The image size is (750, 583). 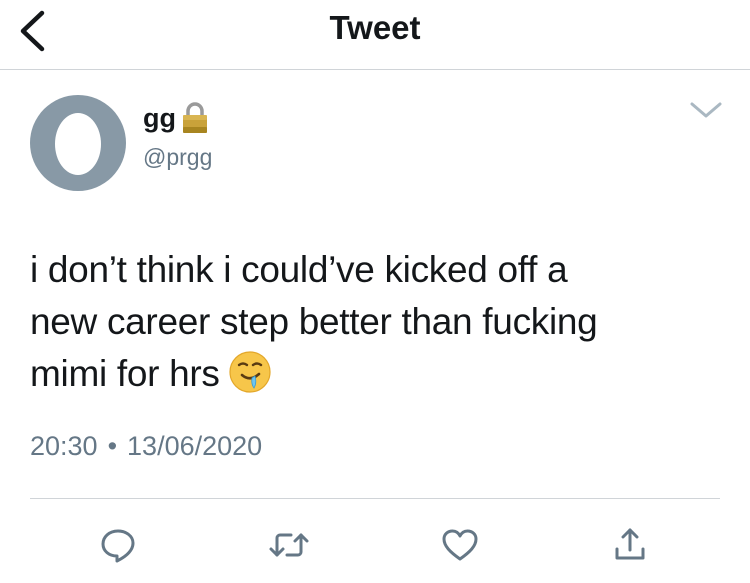 What do you see at coordinates (195, 118) in the screenshot?
I see `lock-icon` at bounding box center [195, 118].